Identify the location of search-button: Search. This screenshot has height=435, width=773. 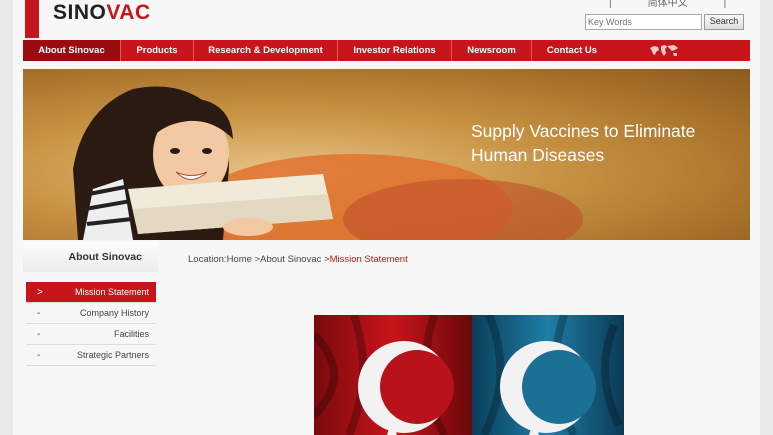
(724, 22).